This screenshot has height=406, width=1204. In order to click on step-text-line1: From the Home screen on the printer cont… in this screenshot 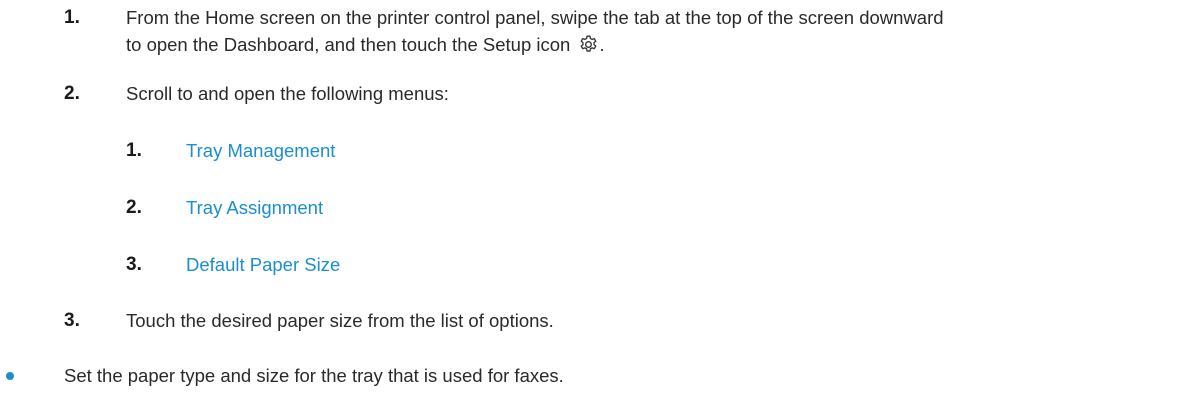, I will do `click(535, 17)`.